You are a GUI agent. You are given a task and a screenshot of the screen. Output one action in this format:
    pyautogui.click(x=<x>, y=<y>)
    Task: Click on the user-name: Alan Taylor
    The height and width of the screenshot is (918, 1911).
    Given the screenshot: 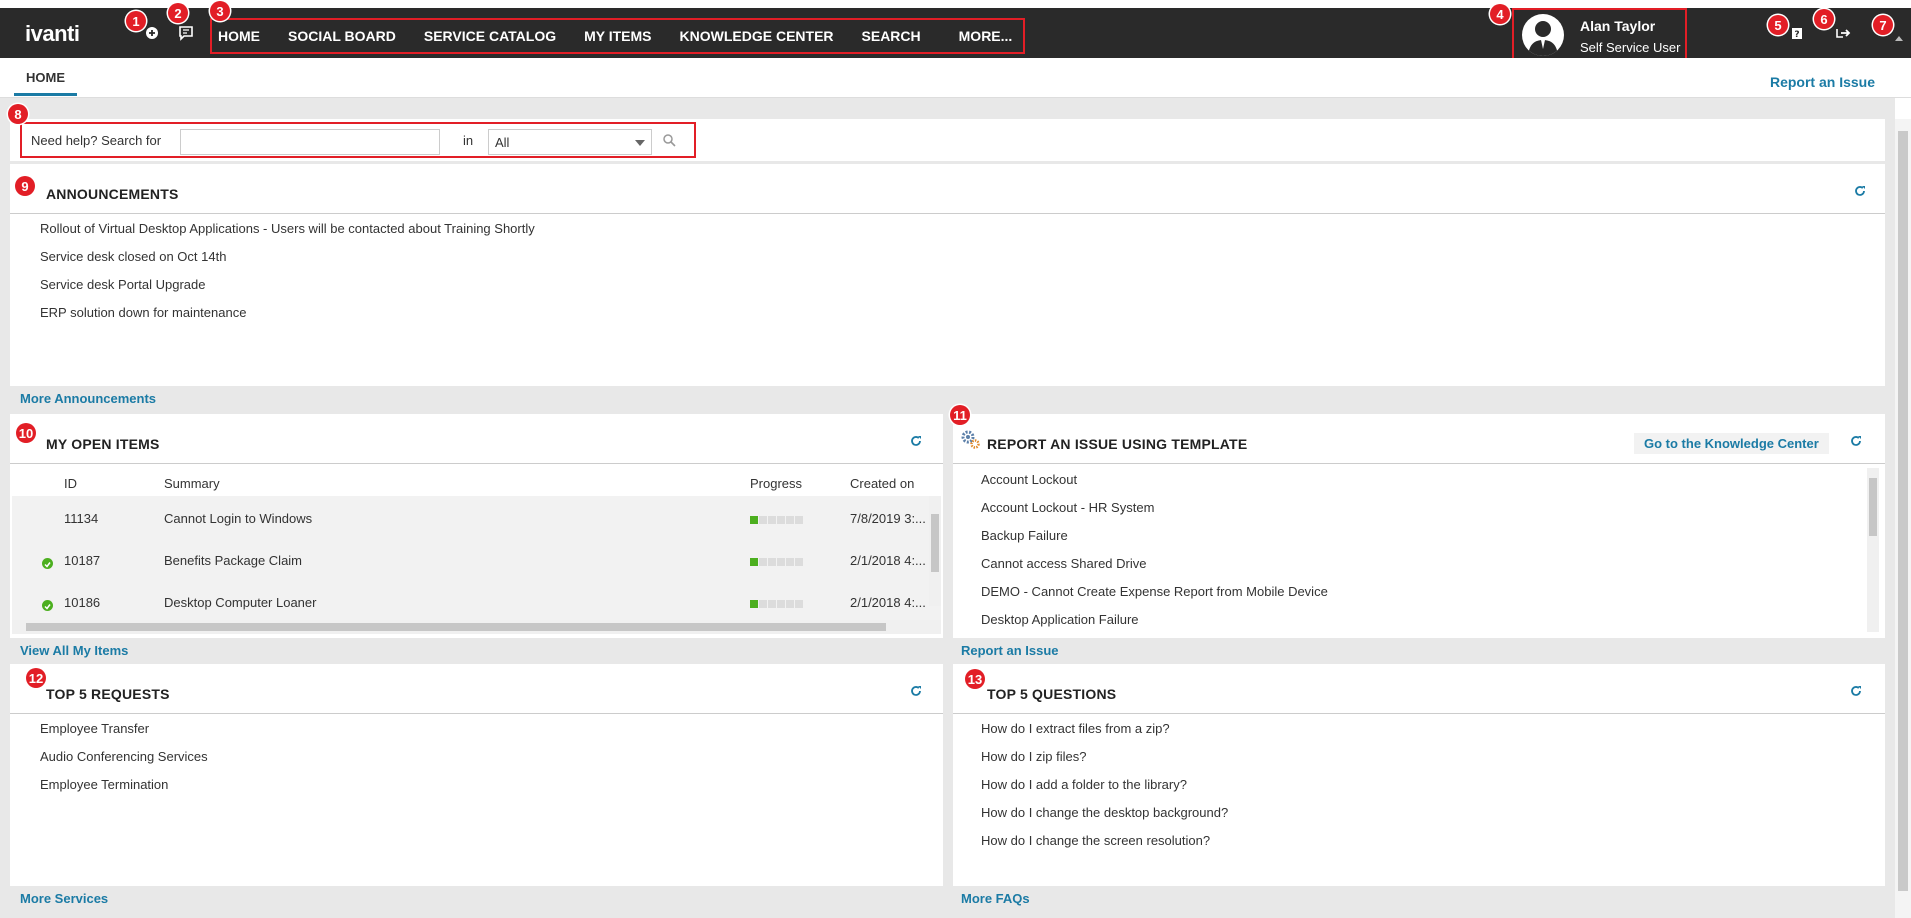 What is the action you would take?
    pyautogui.click(x=1618, y=26)
    